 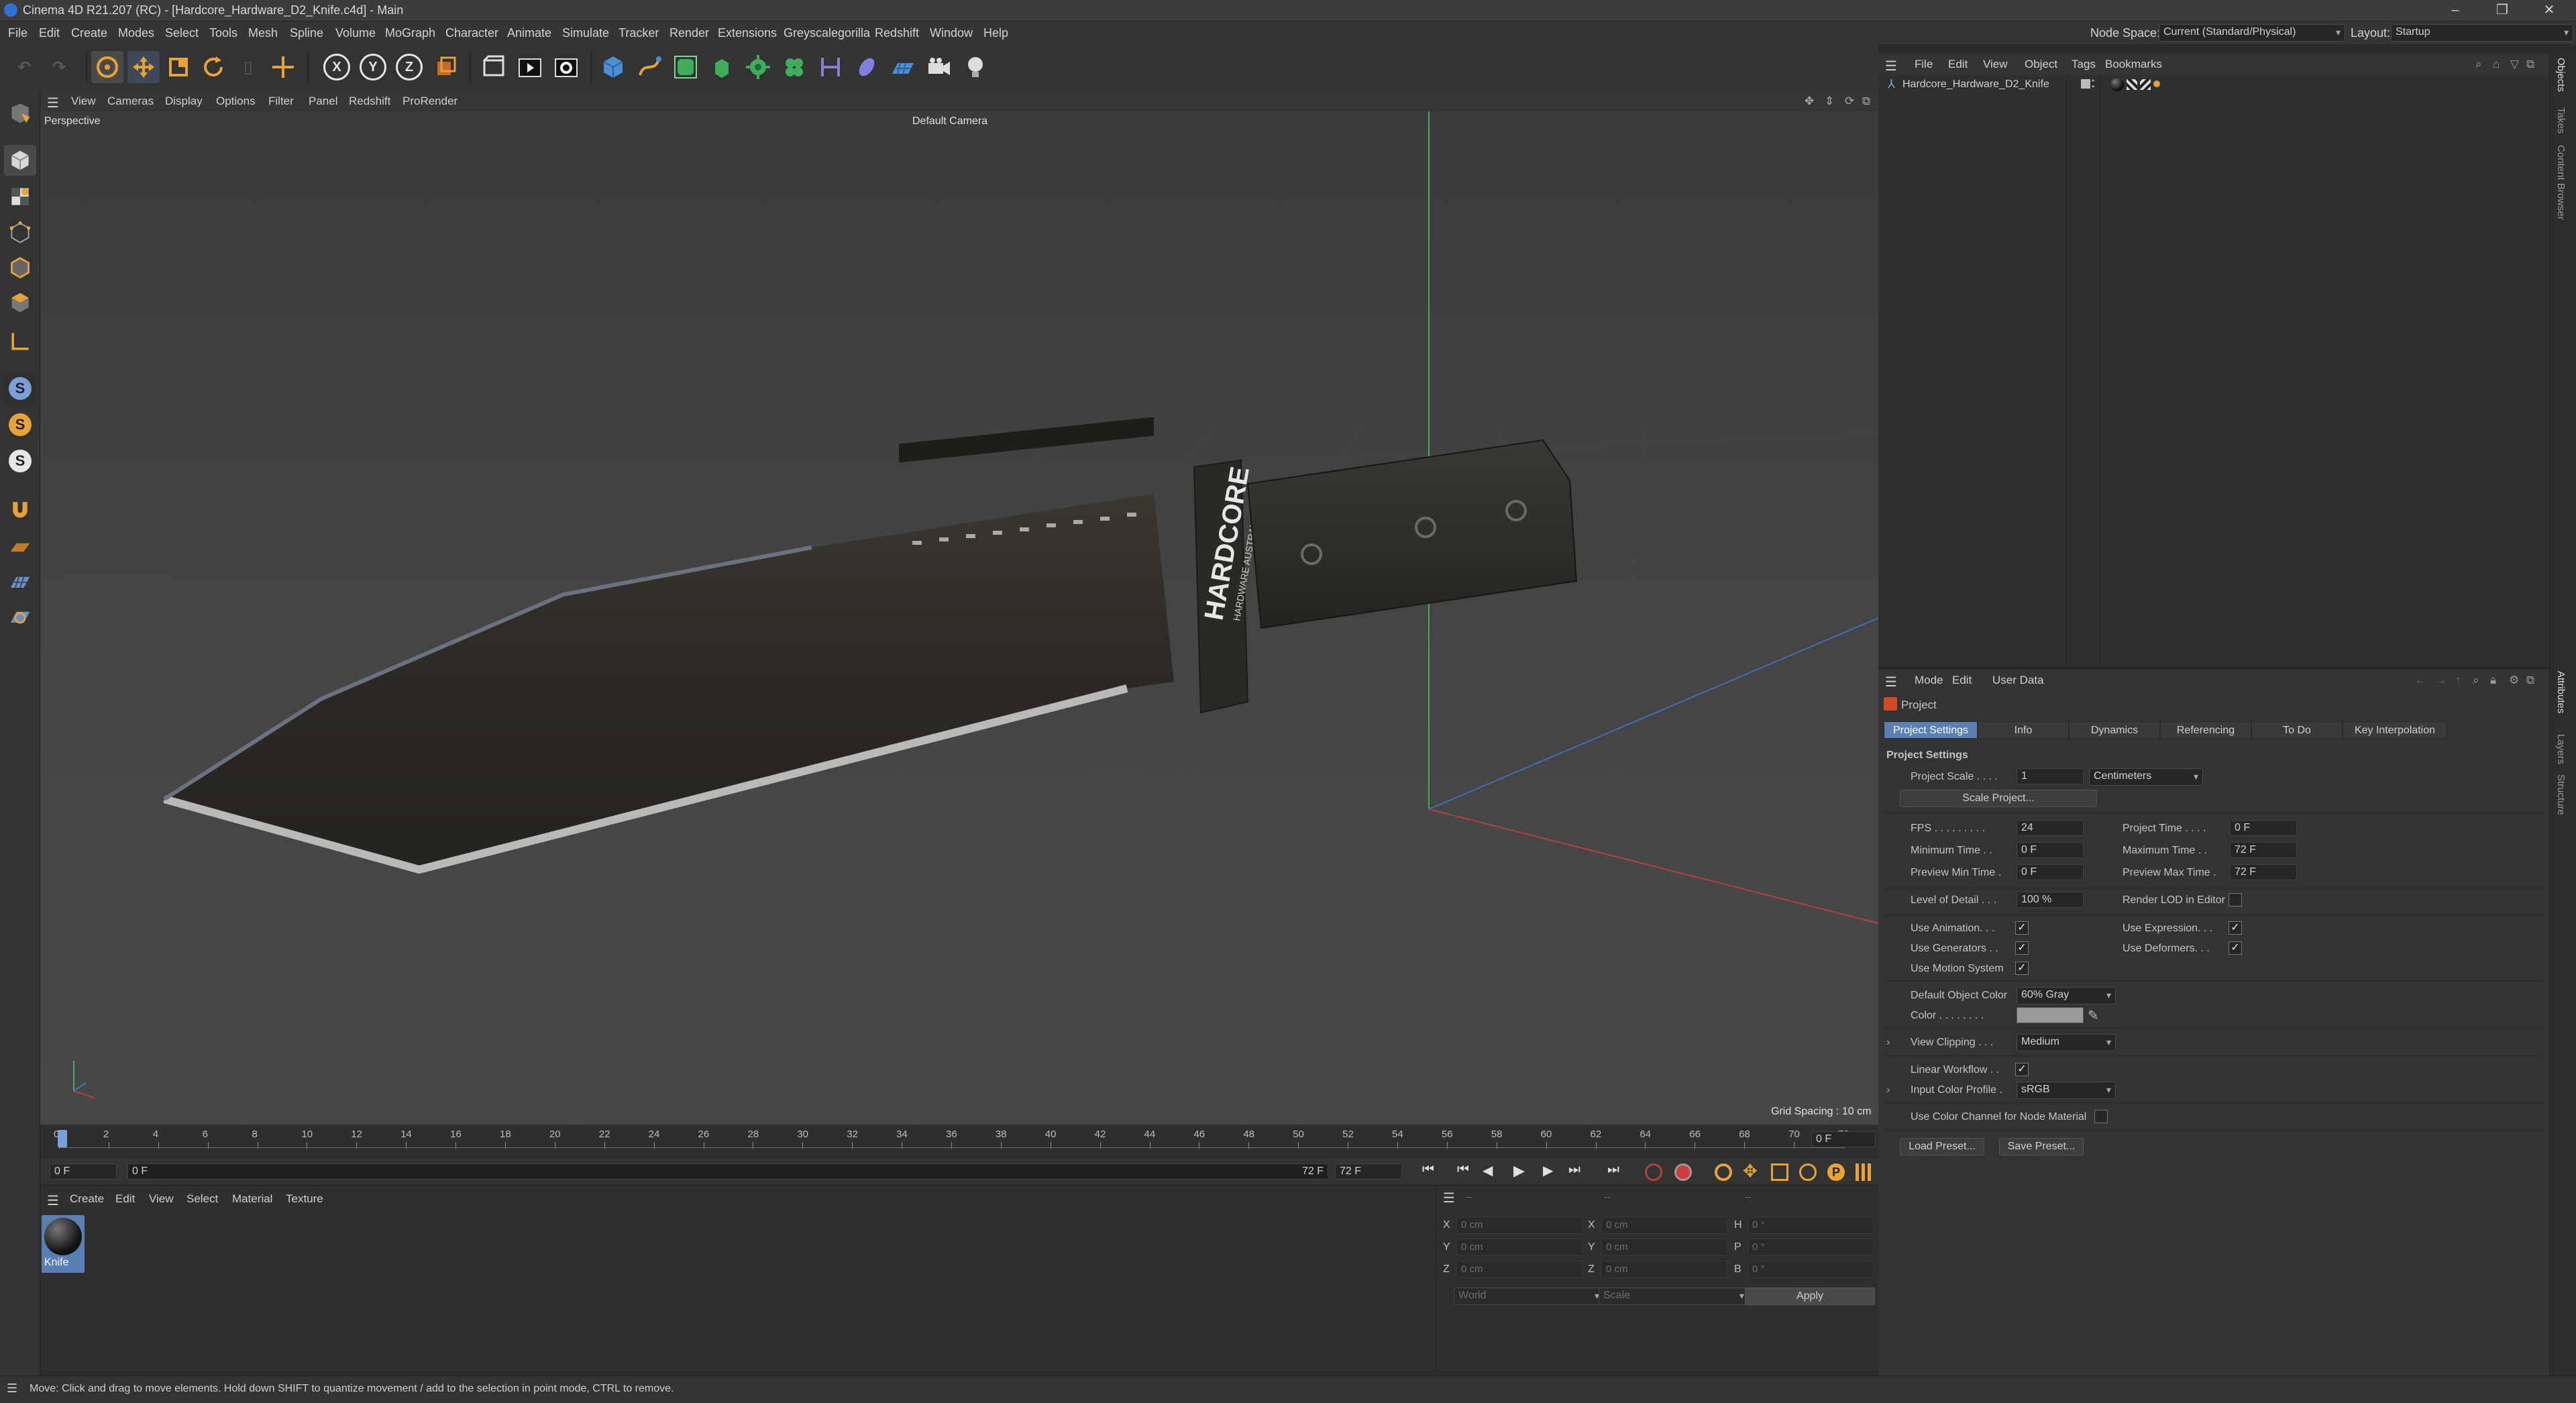 What do you see at coordinates (2022, 969) in the screenshot?
I see `use-motion-system-checkbox: ✓` at bounding box center [2022, 969].